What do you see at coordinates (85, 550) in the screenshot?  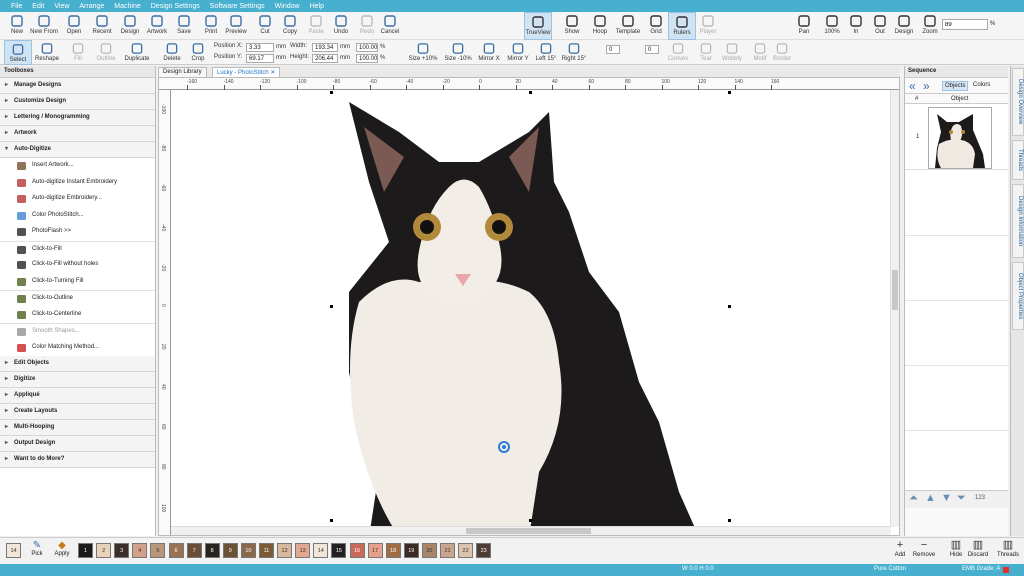 I see `thread-swatch: 1` at bounding box center [85, 550].